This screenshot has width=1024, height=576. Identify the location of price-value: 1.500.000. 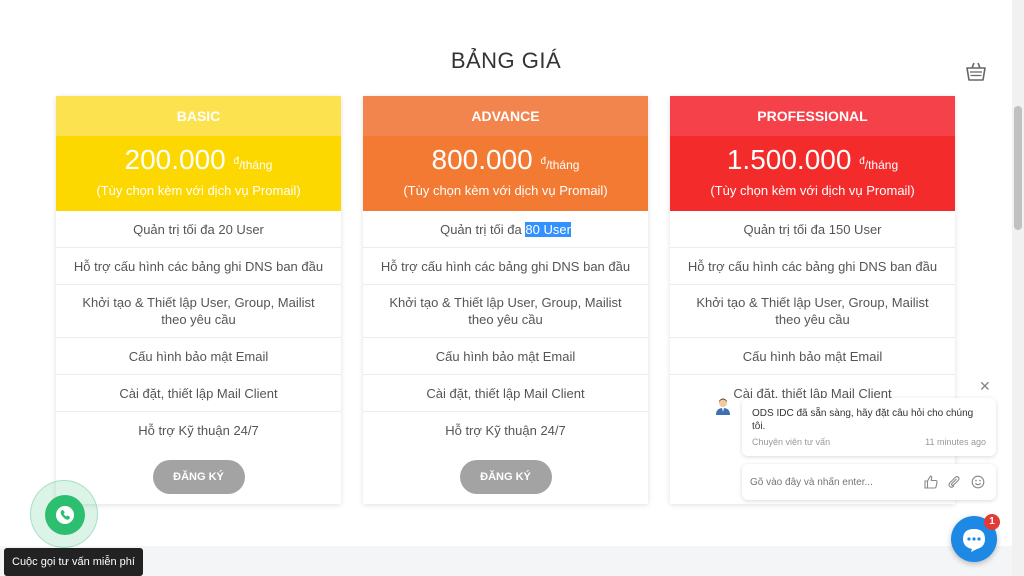
(789, 159).